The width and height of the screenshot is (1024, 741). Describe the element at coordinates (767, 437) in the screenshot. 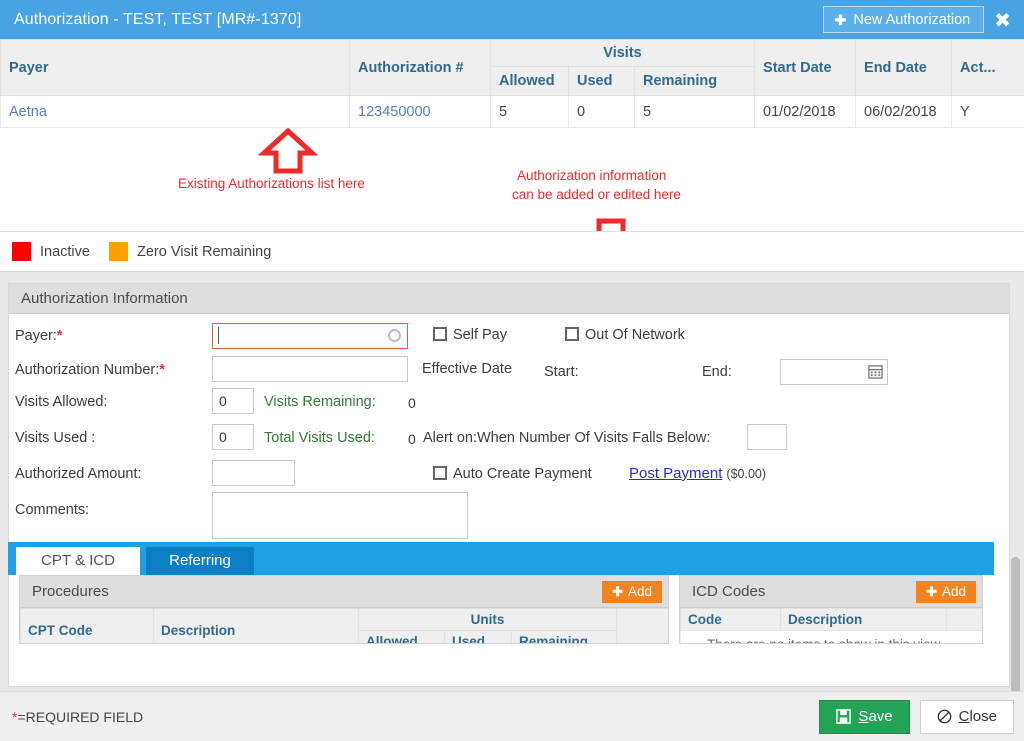

I see `visits-alert-input` at that location.